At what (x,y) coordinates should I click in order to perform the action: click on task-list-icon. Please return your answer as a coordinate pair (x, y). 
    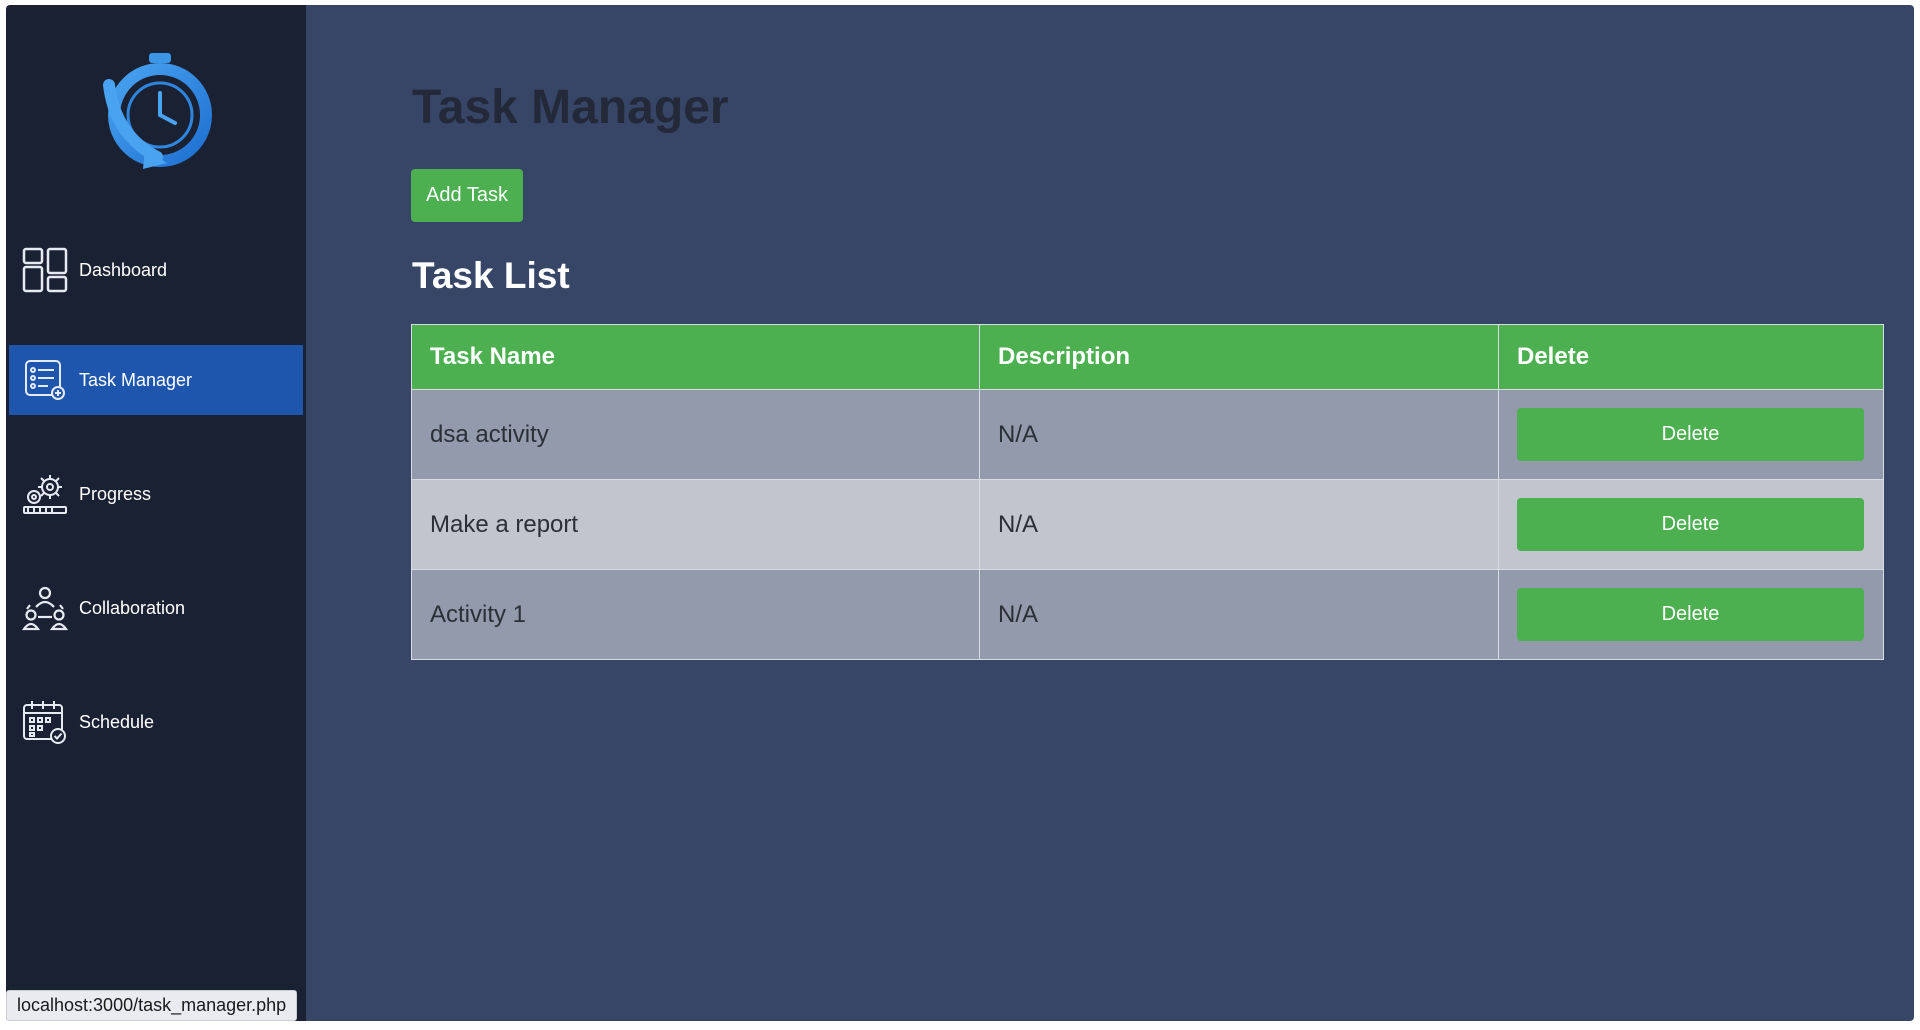
    Looking at the image, I should click on (45, 380).